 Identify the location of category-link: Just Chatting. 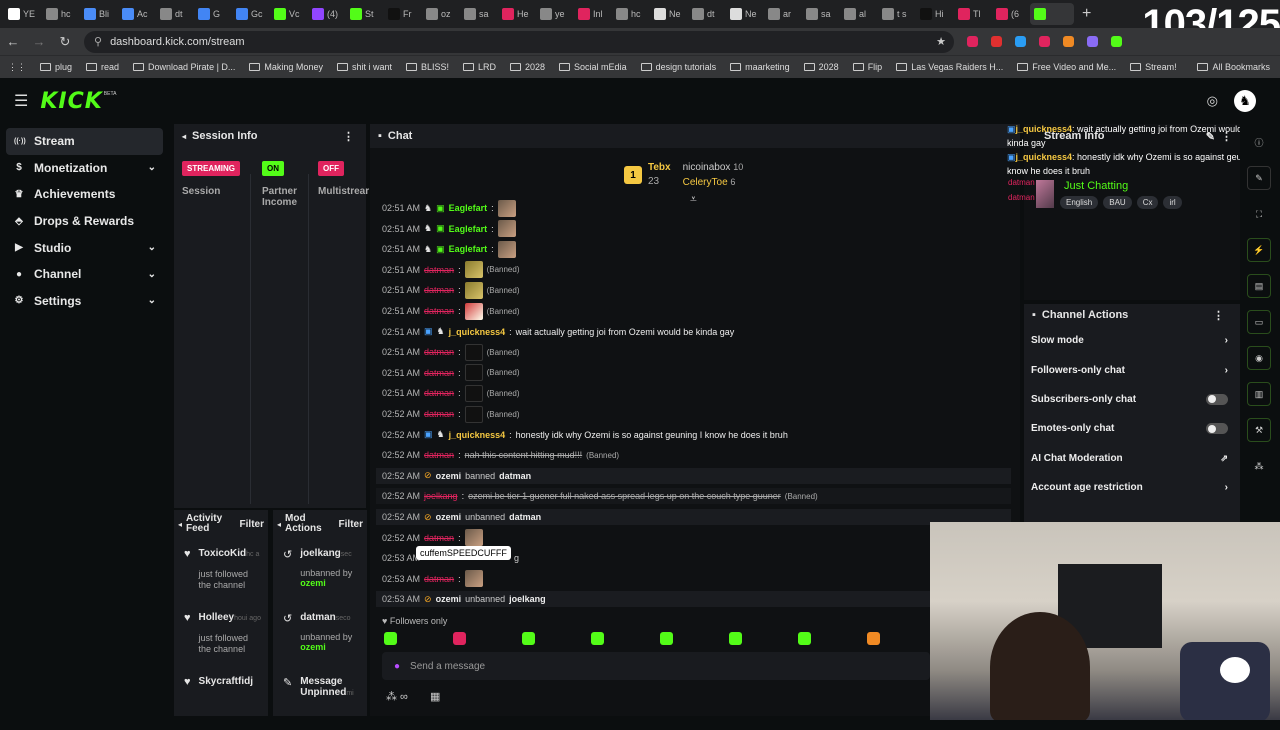
(1096, 186).